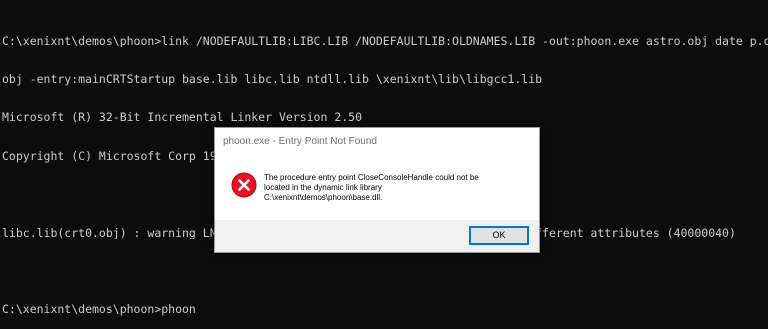 Image resolution: width=768 pixels, height=329 pixels. Describe the element at coordinates (323, 187) in the screenshot. I see `message-line: located in the dynamic link library` at that location.